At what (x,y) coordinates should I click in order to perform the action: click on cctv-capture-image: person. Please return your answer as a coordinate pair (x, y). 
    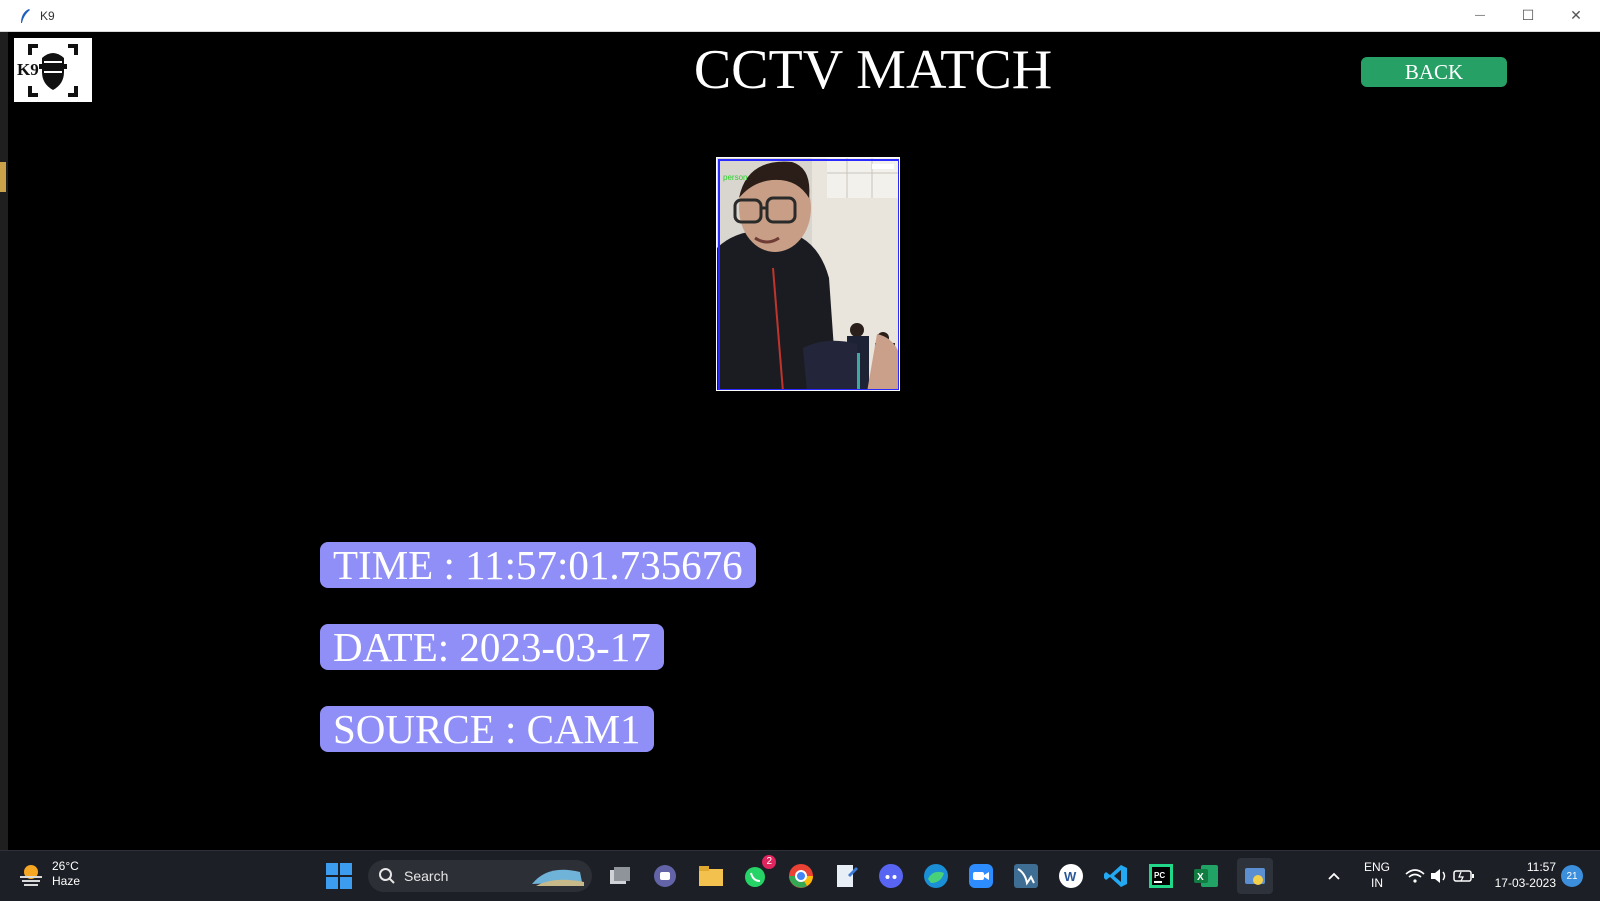
    Looking at the image, I should click on (808, 274).